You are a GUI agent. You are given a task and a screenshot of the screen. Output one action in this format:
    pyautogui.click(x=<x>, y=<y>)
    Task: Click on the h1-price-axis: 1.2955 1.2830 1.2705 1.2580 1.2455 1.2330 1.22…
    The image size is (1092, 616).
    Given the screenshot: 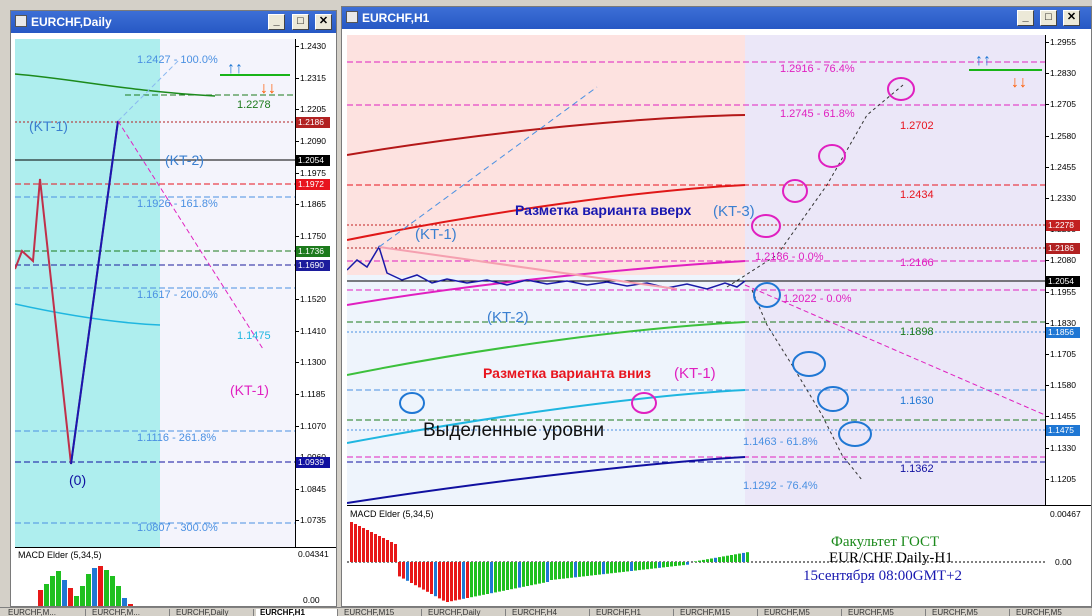 What is the action you would take?
    pyautogui.click(x=1068, y=270)
    